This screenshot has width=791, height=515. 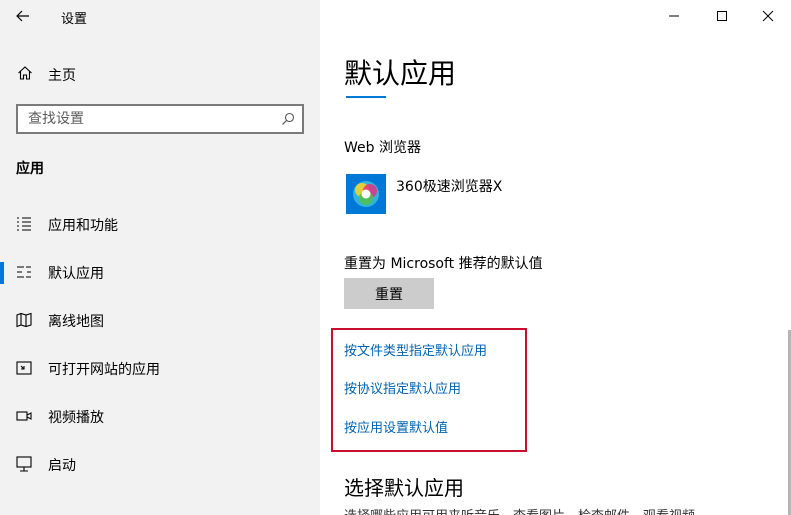 I want to click on scrollbar, so click(x=789, y=305).